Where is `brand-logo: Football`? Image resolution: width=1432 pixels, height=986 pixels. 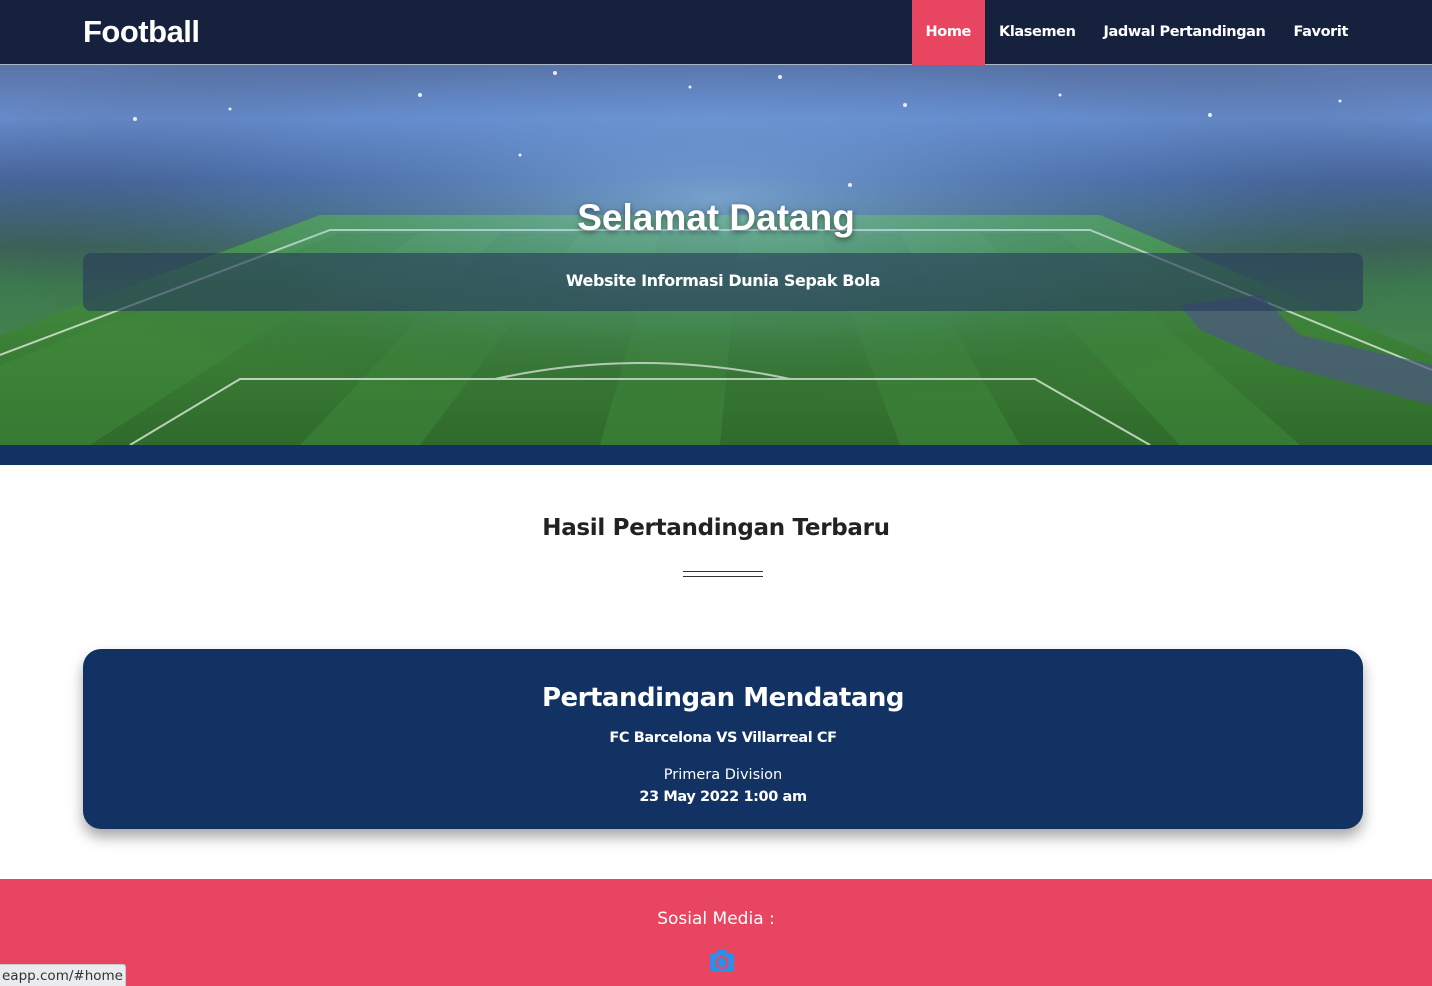
brand-logo: Football is located at coordinates (141, 32).